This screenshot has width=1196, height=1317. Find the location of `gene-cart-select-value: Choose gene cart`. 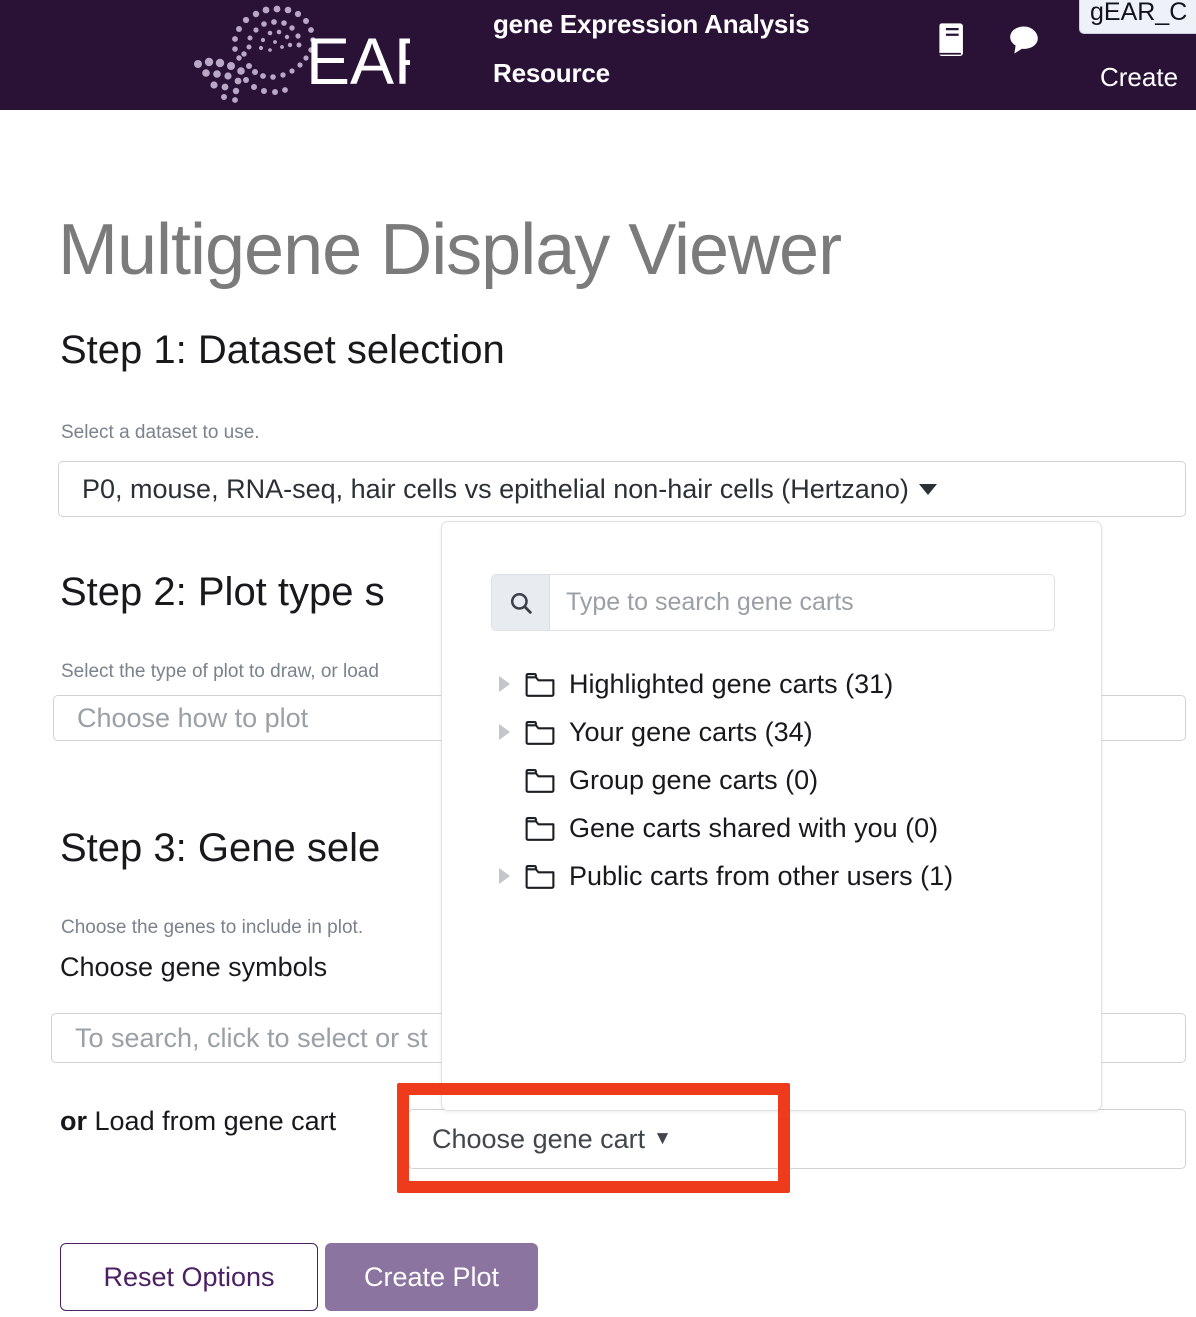

gene-cart-select-value: Choose gene cart is located at coordinates (539, 1138).